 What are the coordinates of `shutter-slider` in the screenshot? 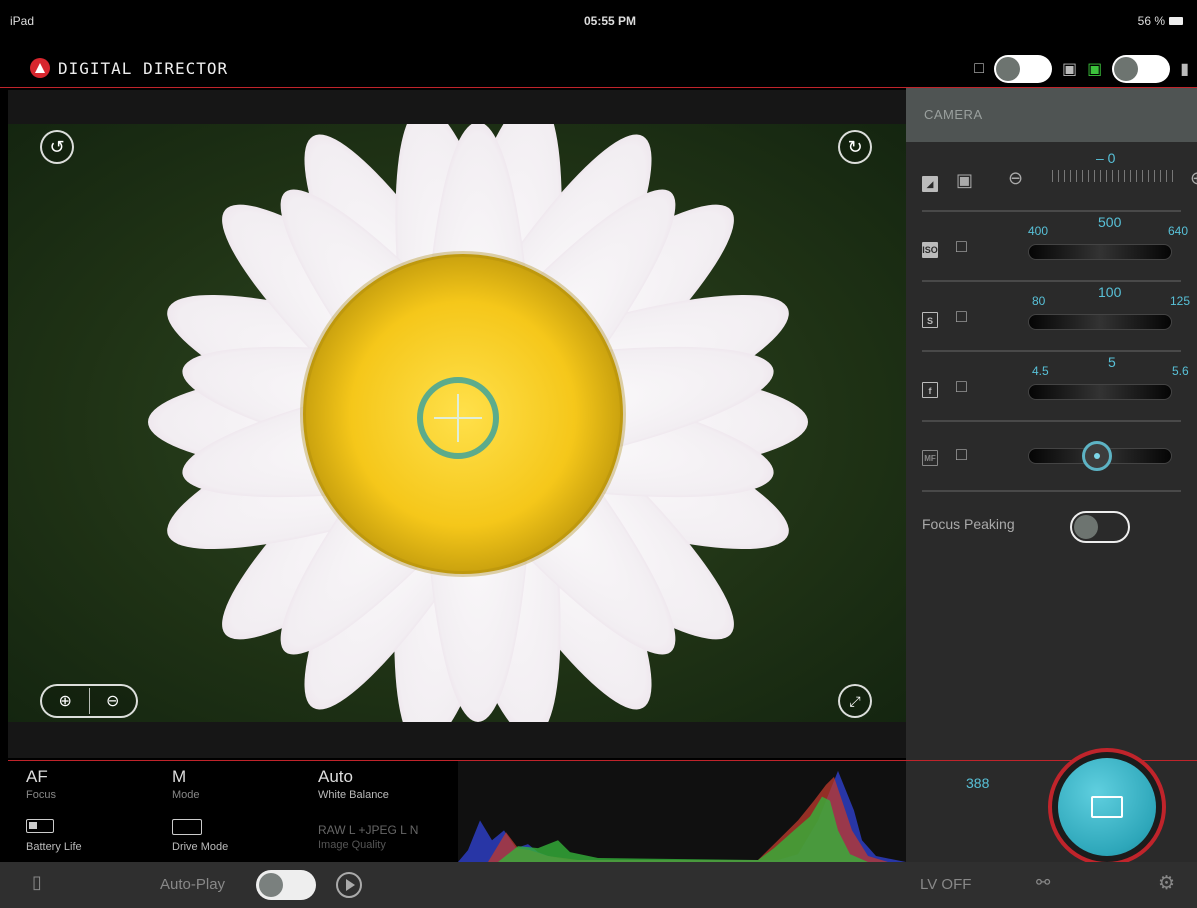 It's located at (1100, 322).